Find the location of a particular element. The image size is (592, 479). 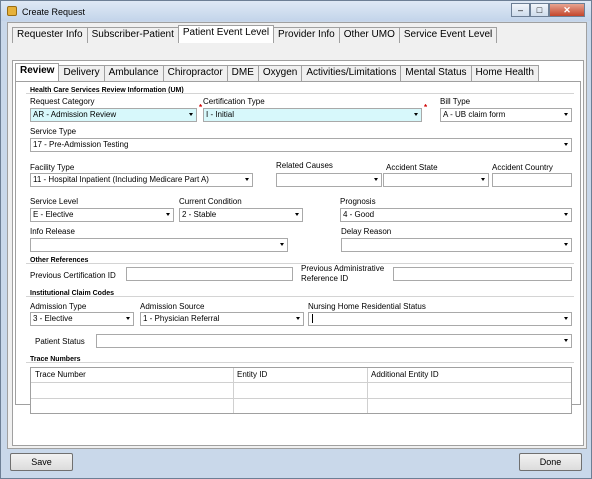

accident-state-select is located at coordinates (436, 180).